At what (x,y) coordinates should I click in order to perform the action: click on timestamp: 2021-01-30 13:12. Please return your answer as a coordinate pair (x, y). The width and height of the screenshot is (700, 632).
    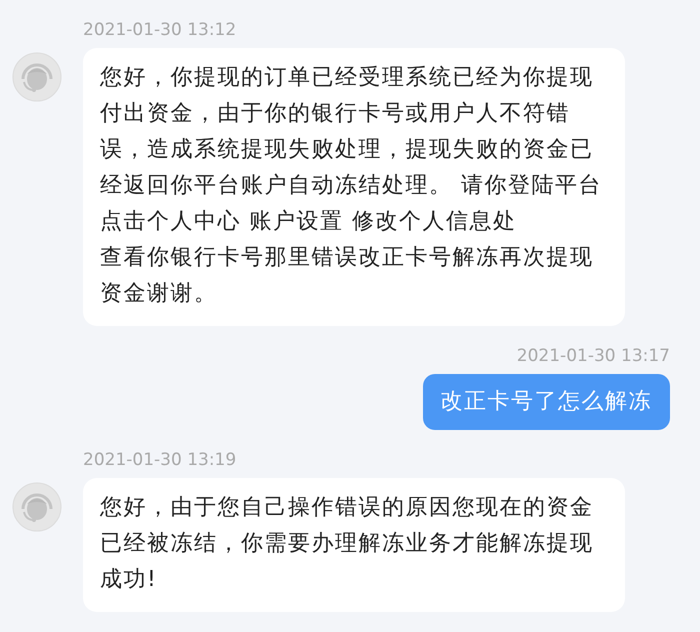
    Looking at the image, I should click on (160, 30).